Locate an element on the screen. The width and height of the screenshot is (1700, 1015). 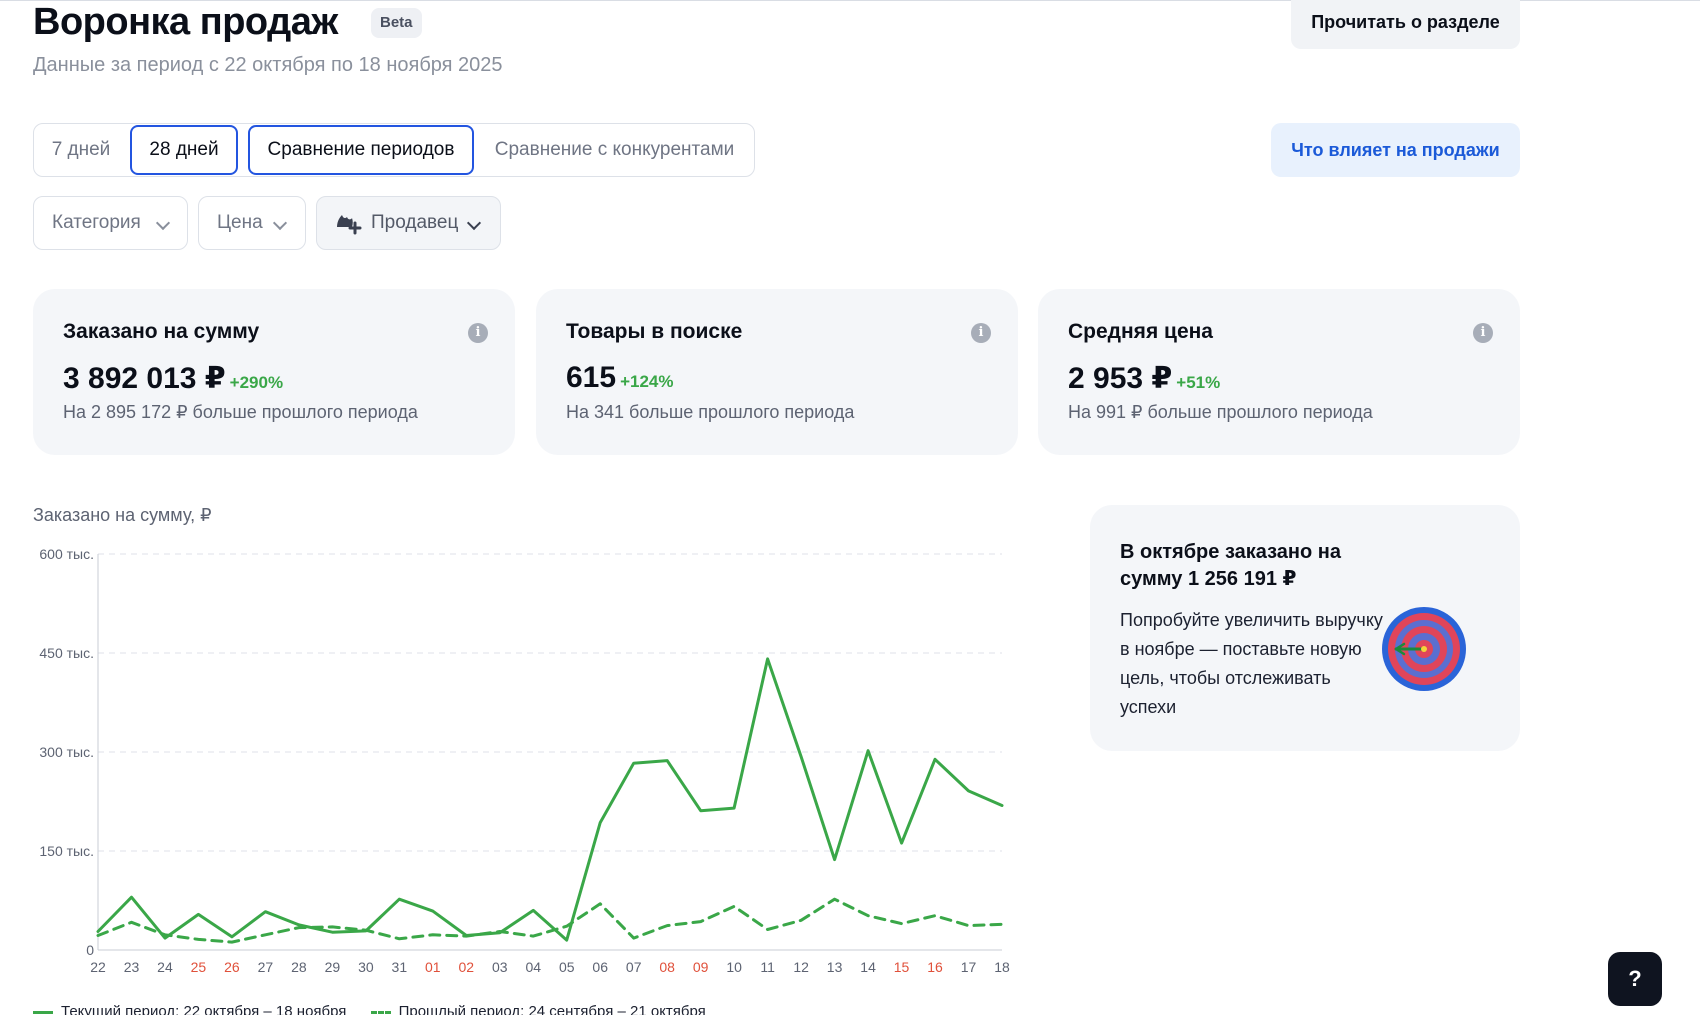
tab-7-days: 7 дней is located at coordinates (81, 150).